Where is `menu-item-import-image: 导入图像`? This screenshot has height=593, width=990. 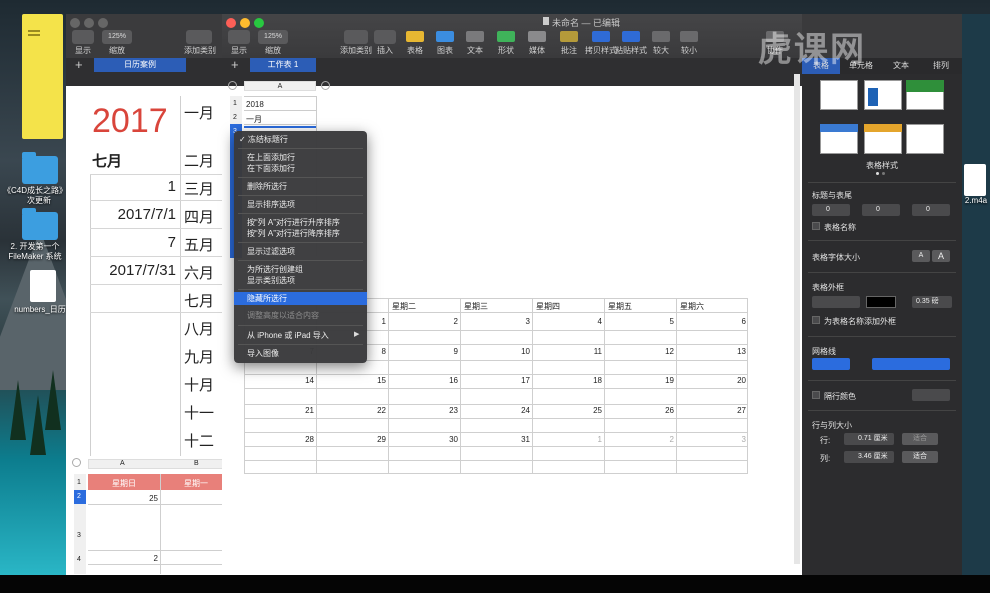 menu-item-import-image: 导入图像 is located at coordinates (300, 353).